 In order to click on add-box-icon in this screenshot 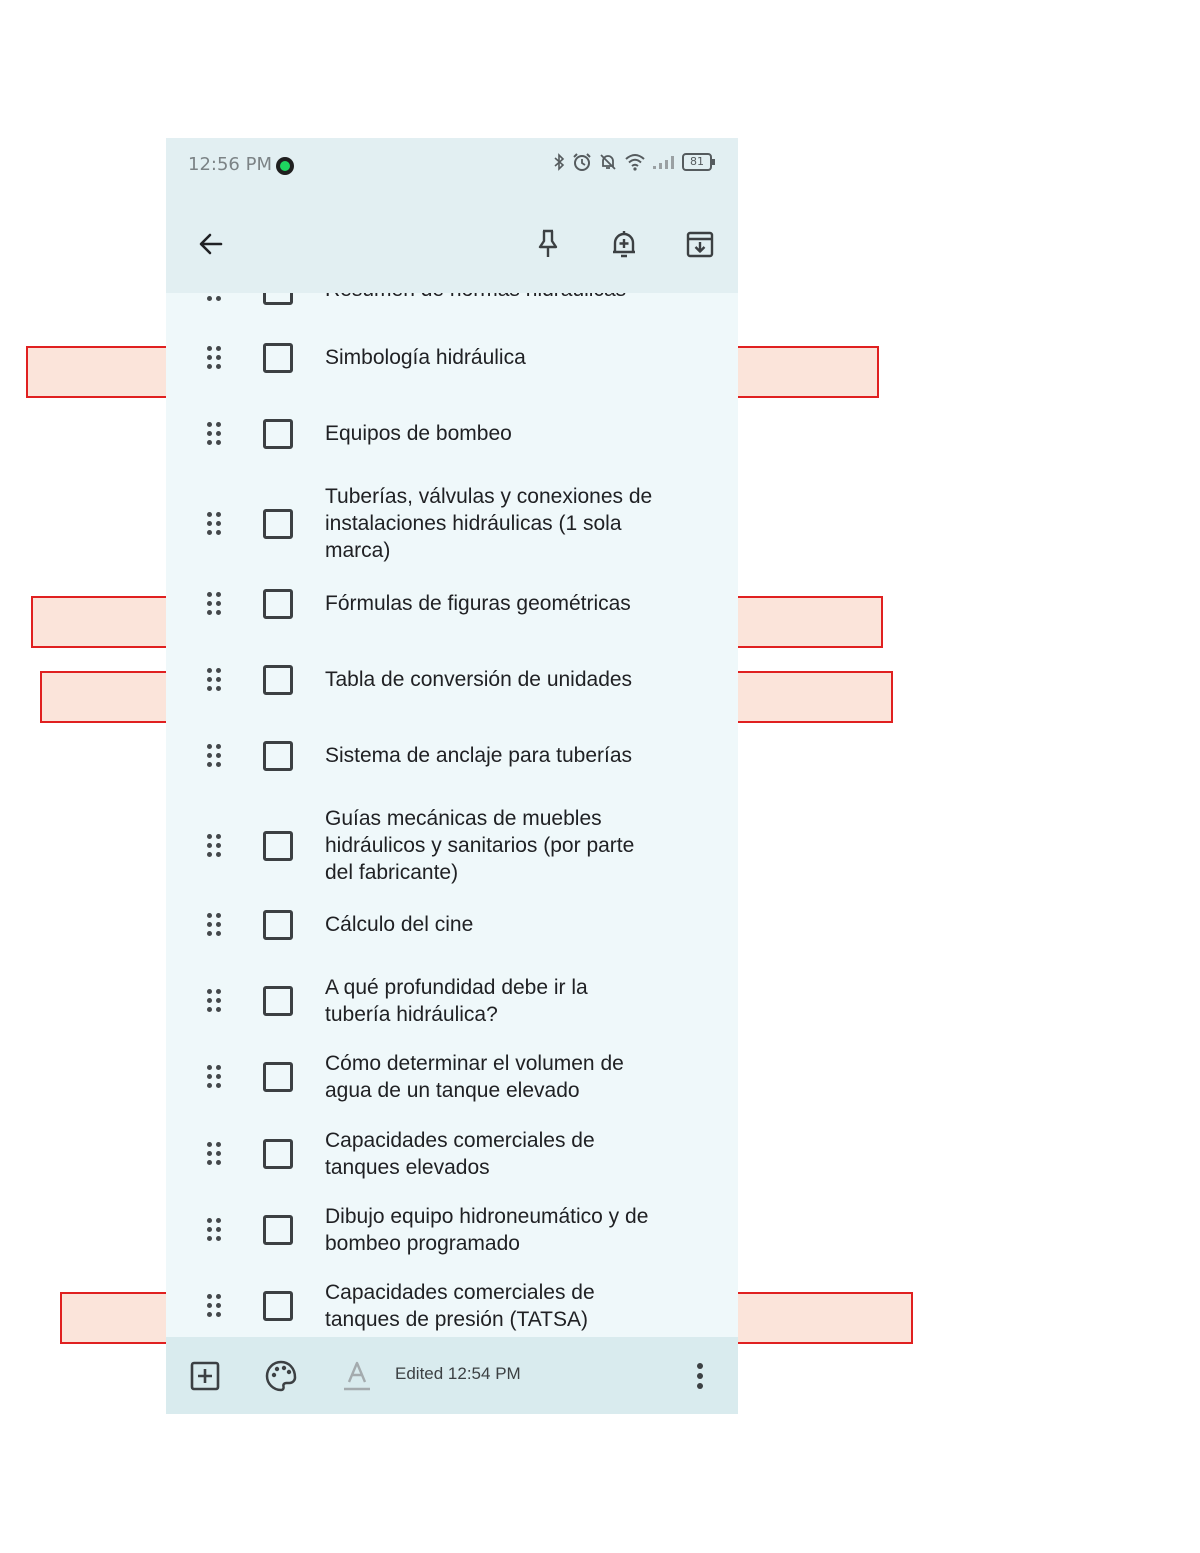, I will do `click(205, 1376)`.